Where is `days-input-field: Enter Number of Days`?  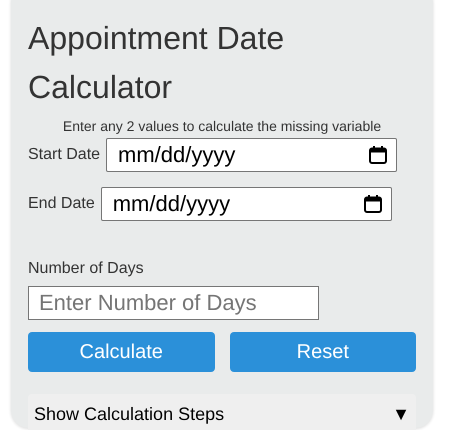 days-input-field: Enter Number of Days is located at coordinates (173, 303).